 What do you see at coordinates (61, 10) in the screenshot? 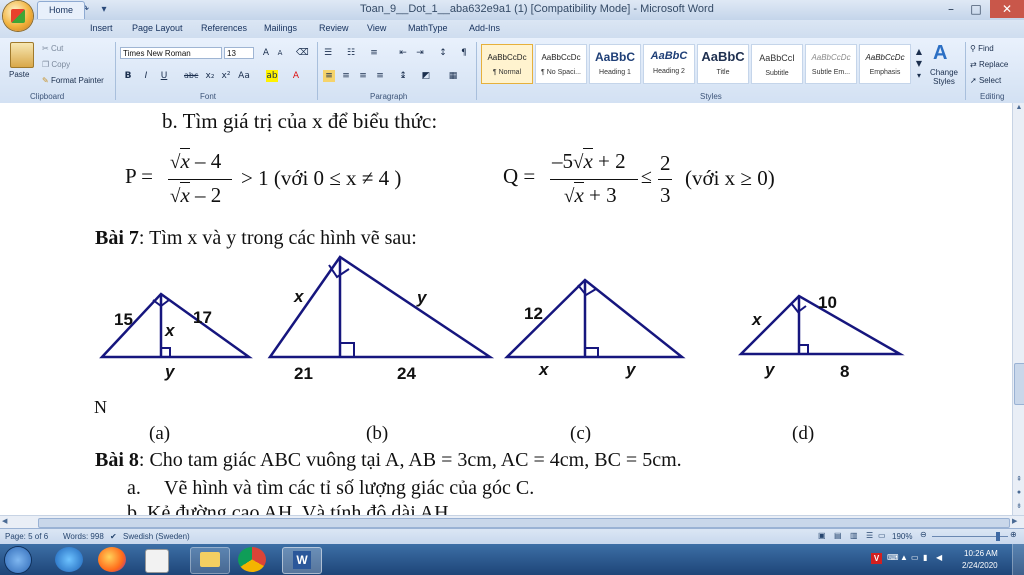
I see `tab-home: Home` at bounding box center [61, 10].